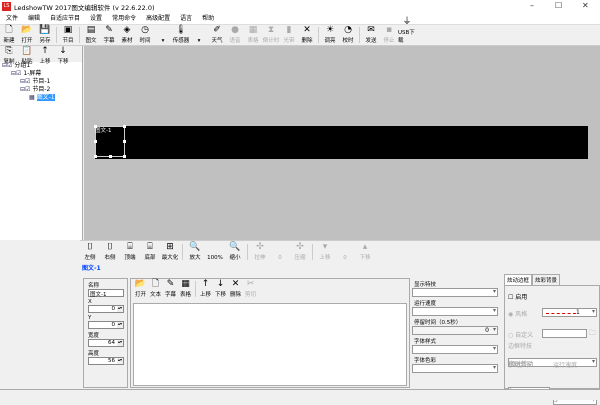 The height and width of the screenshot is (405, 600). Describe the element at coordinates (27, 55) in the screenshot. I see `toolbar-button: 📋 粘贴` at that location.